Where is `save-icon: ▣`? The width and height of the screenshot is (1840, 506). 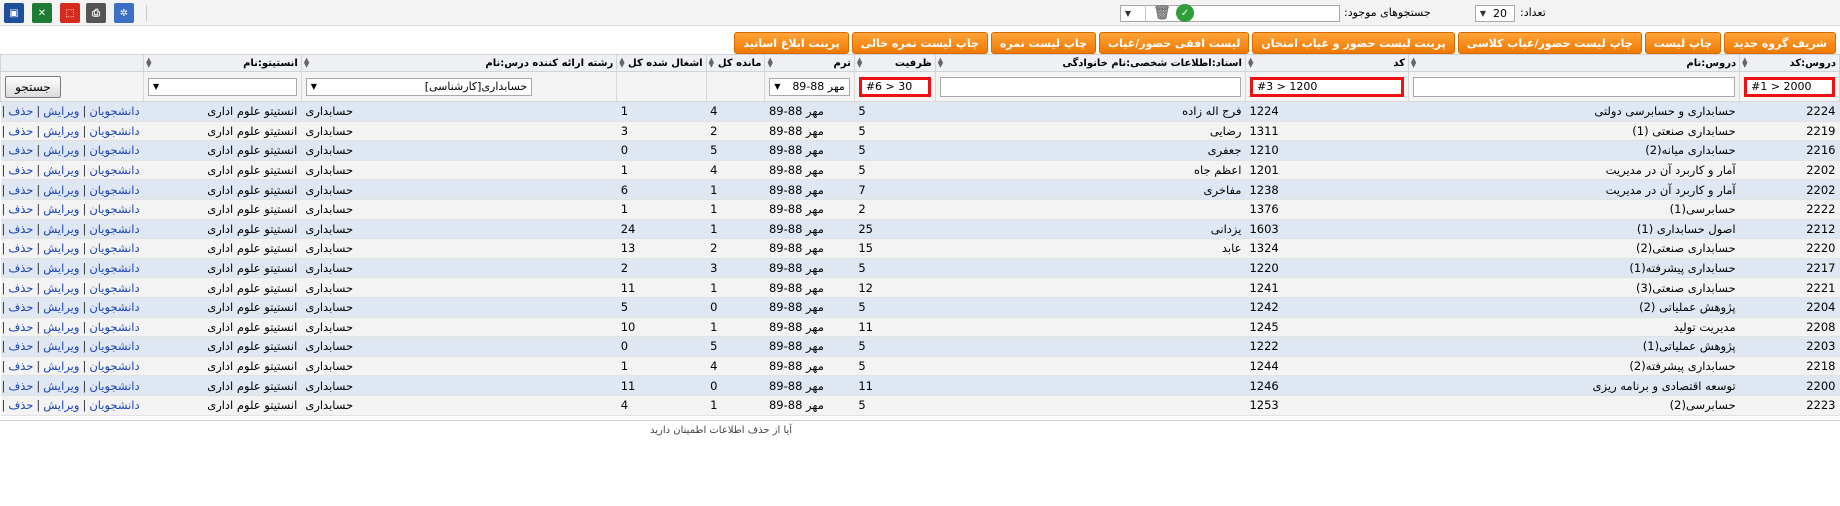
save-icon: ▣ is located at coordinates (14, 13).